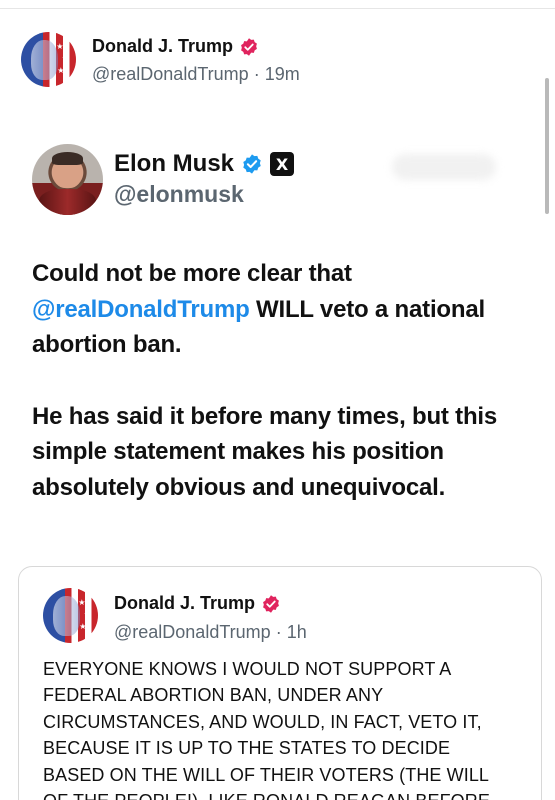 The width and height of the screenshot is (555, 800). What do you see at coordinates (247, 748) in the screenshot?
I see `quote-line: BECAUSE IT IS UP TO THE STATES TO DECIDE` at bounding box center [247, 748].